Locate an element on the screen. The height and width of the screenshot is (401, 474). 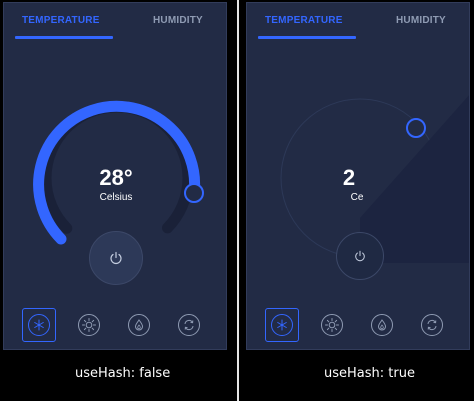
temperature-unit: Celsius is located at coordinates (116, 197).